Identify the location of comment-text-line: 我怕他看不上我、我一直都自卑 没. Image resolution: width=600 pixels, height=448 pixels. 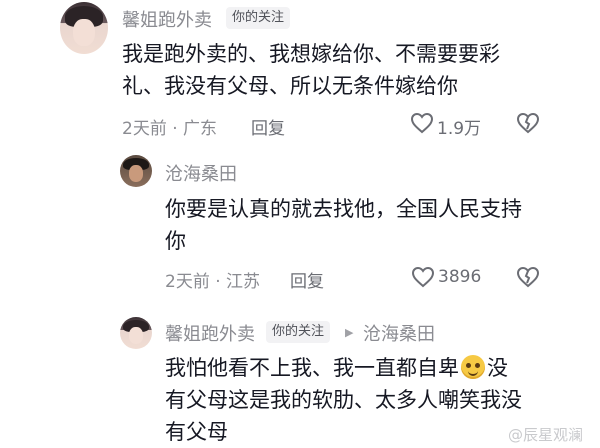
(375, 368).